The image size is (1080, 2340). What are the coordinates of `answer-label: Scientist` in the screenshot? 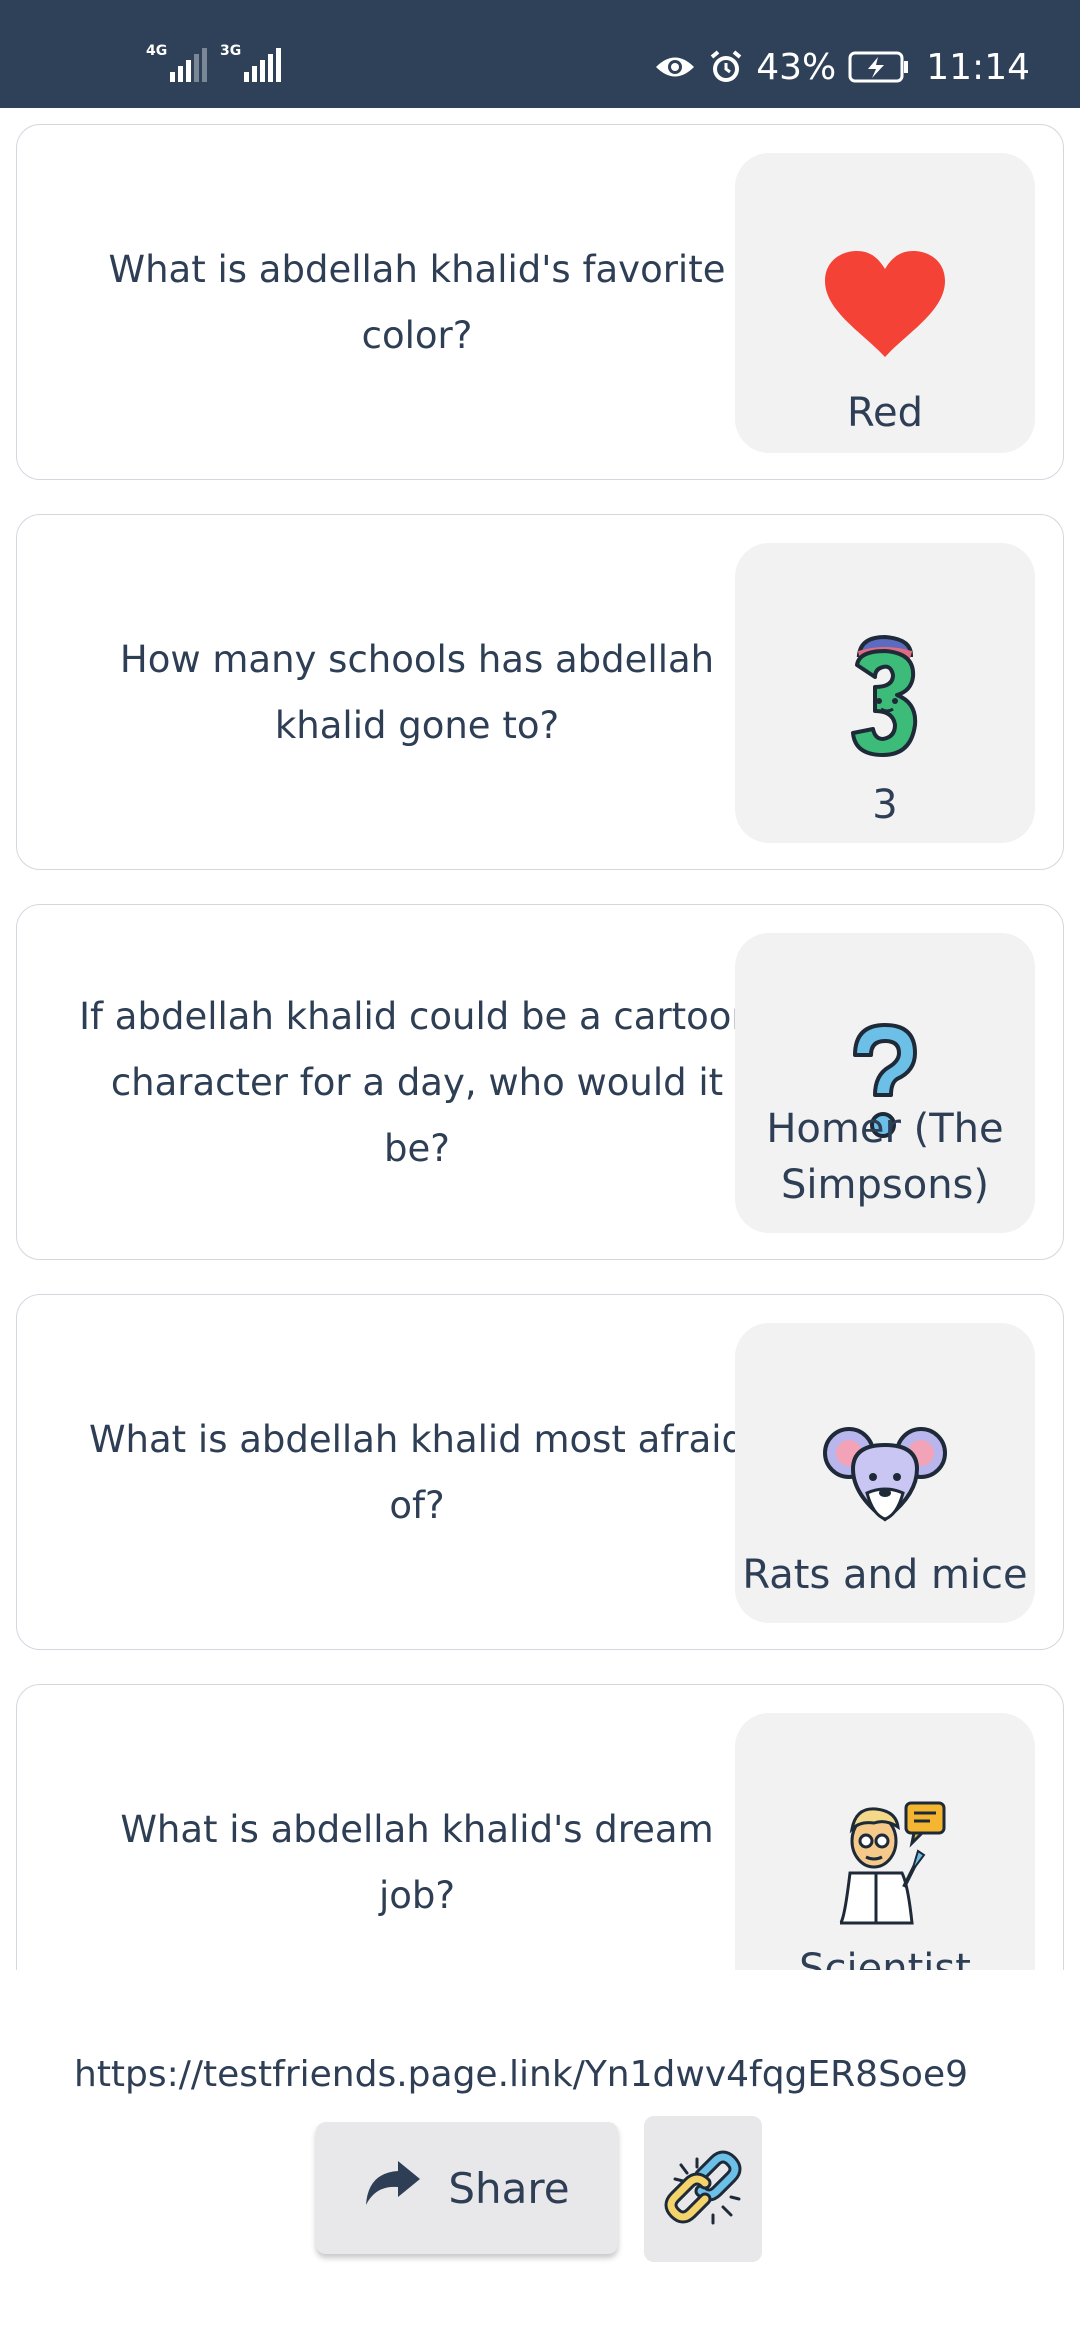 It's located at (885, 1958).